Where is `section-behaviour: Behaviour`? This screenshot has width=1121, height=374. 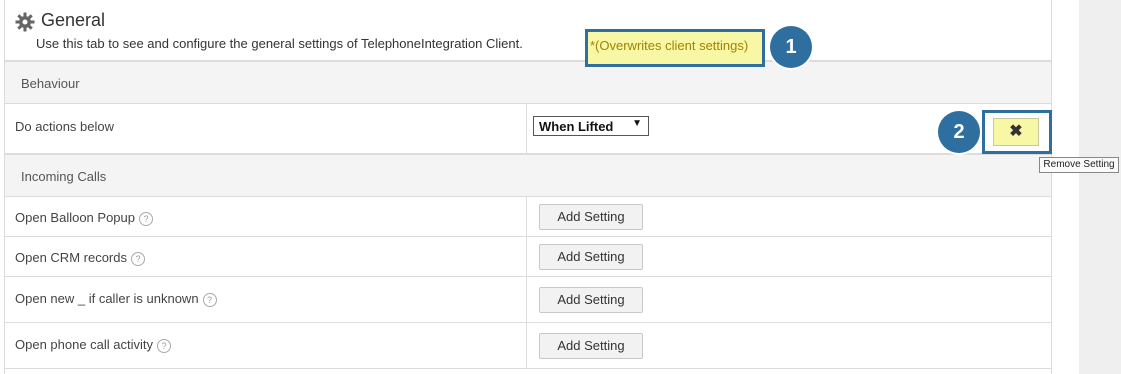
section-behaviour: Behaviour is located at coordinates (528, 82).